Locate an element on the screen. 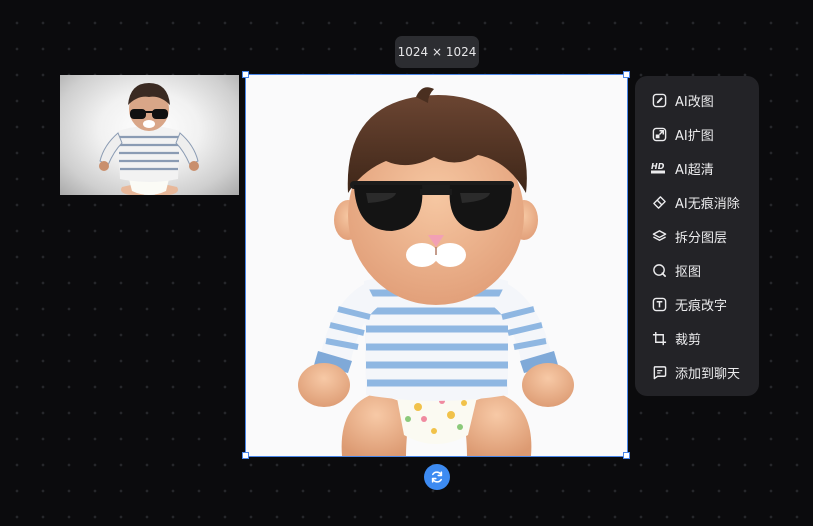 The image size is (813, 526). baby-photo-illustration is located at coordinates (149, 139).